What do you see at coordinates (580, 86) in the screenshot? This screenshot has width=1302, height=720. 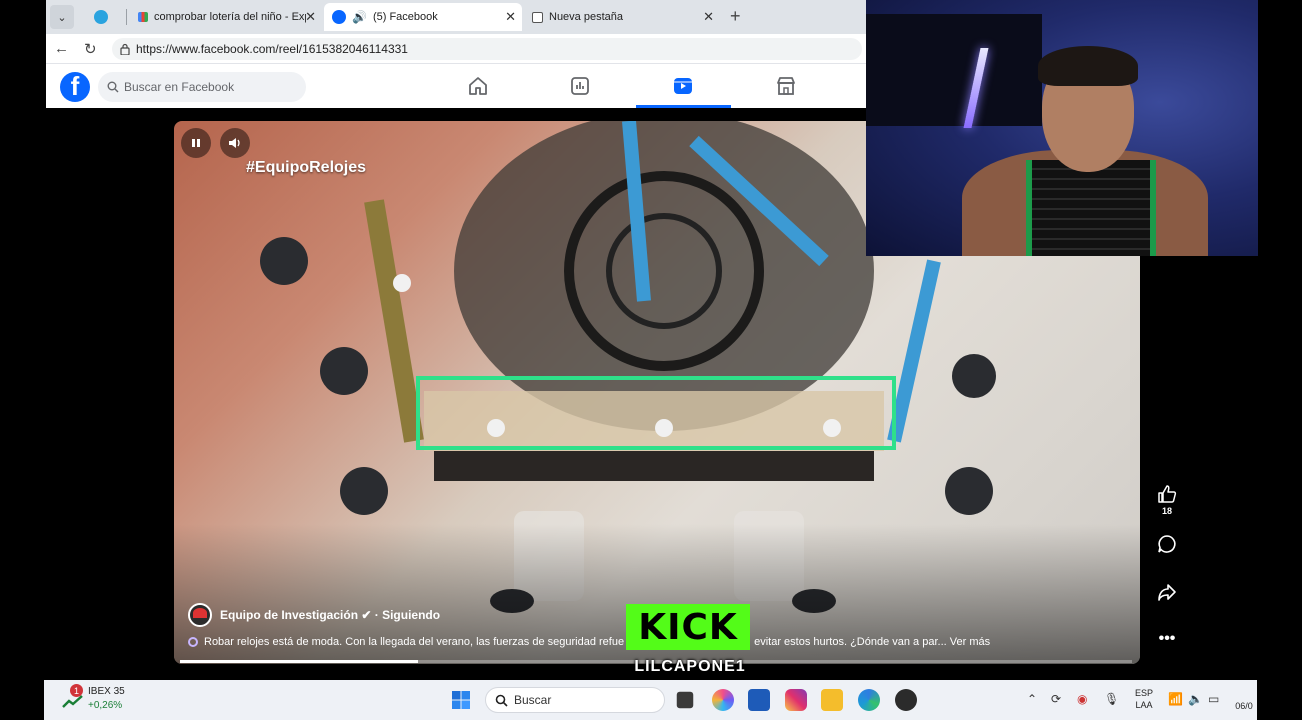 I see `dashboard-icon` at bounding box center [580, 86].